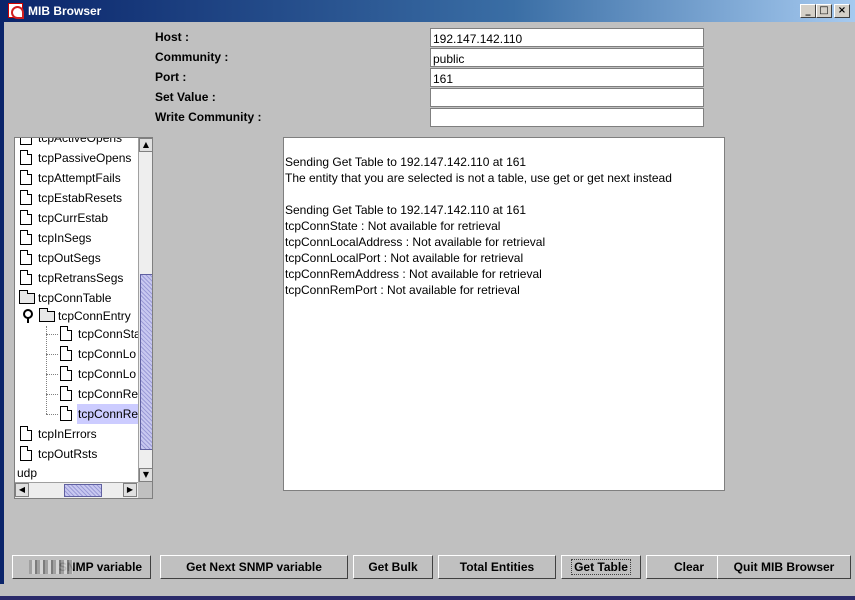  I want to click on tree-node-tcpoutsegs: tcpOutSegs, so click(60, 258).